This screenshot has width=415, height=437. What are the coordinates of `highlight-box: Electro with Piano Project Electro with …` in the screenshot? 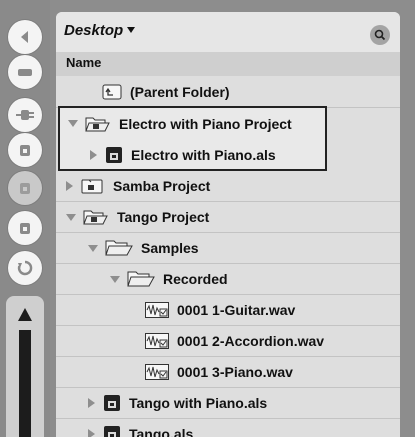 It's located at (192, 138).